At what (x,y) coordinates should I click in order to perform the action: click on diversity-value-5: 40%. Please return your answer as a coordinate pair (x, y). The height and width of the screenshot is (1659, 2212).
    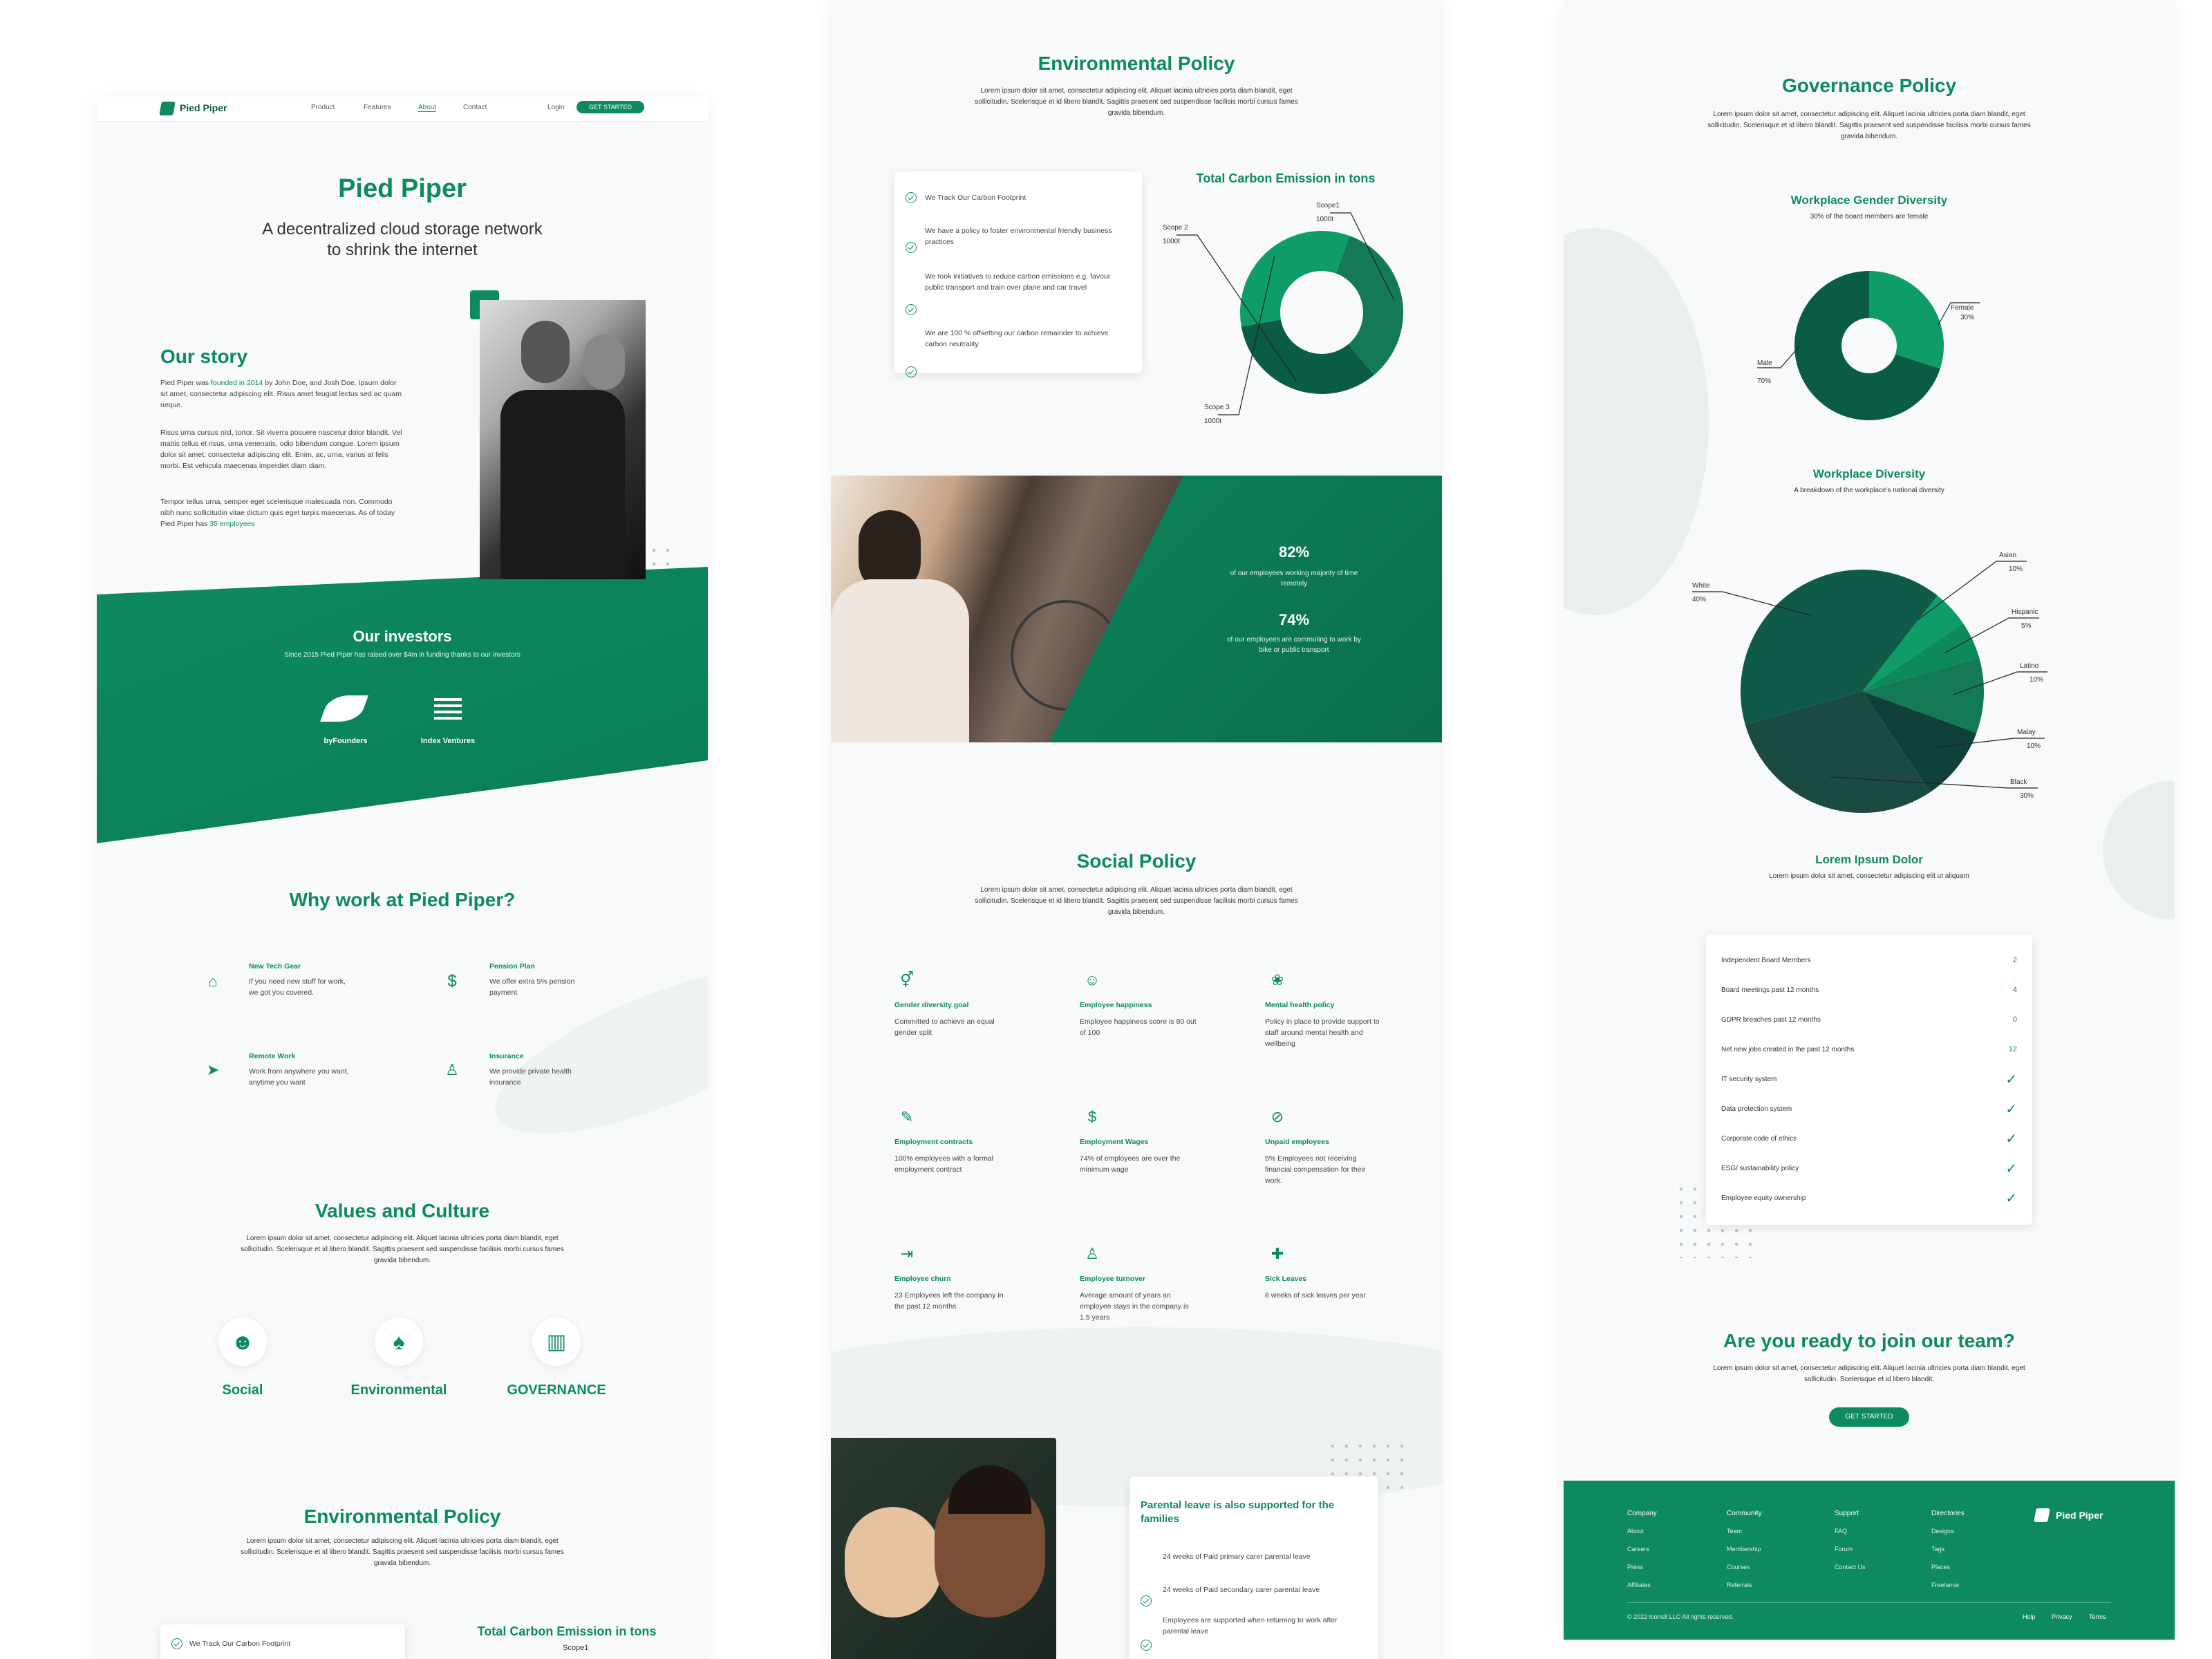
    Looking at the image, I should click on (1699, 599).